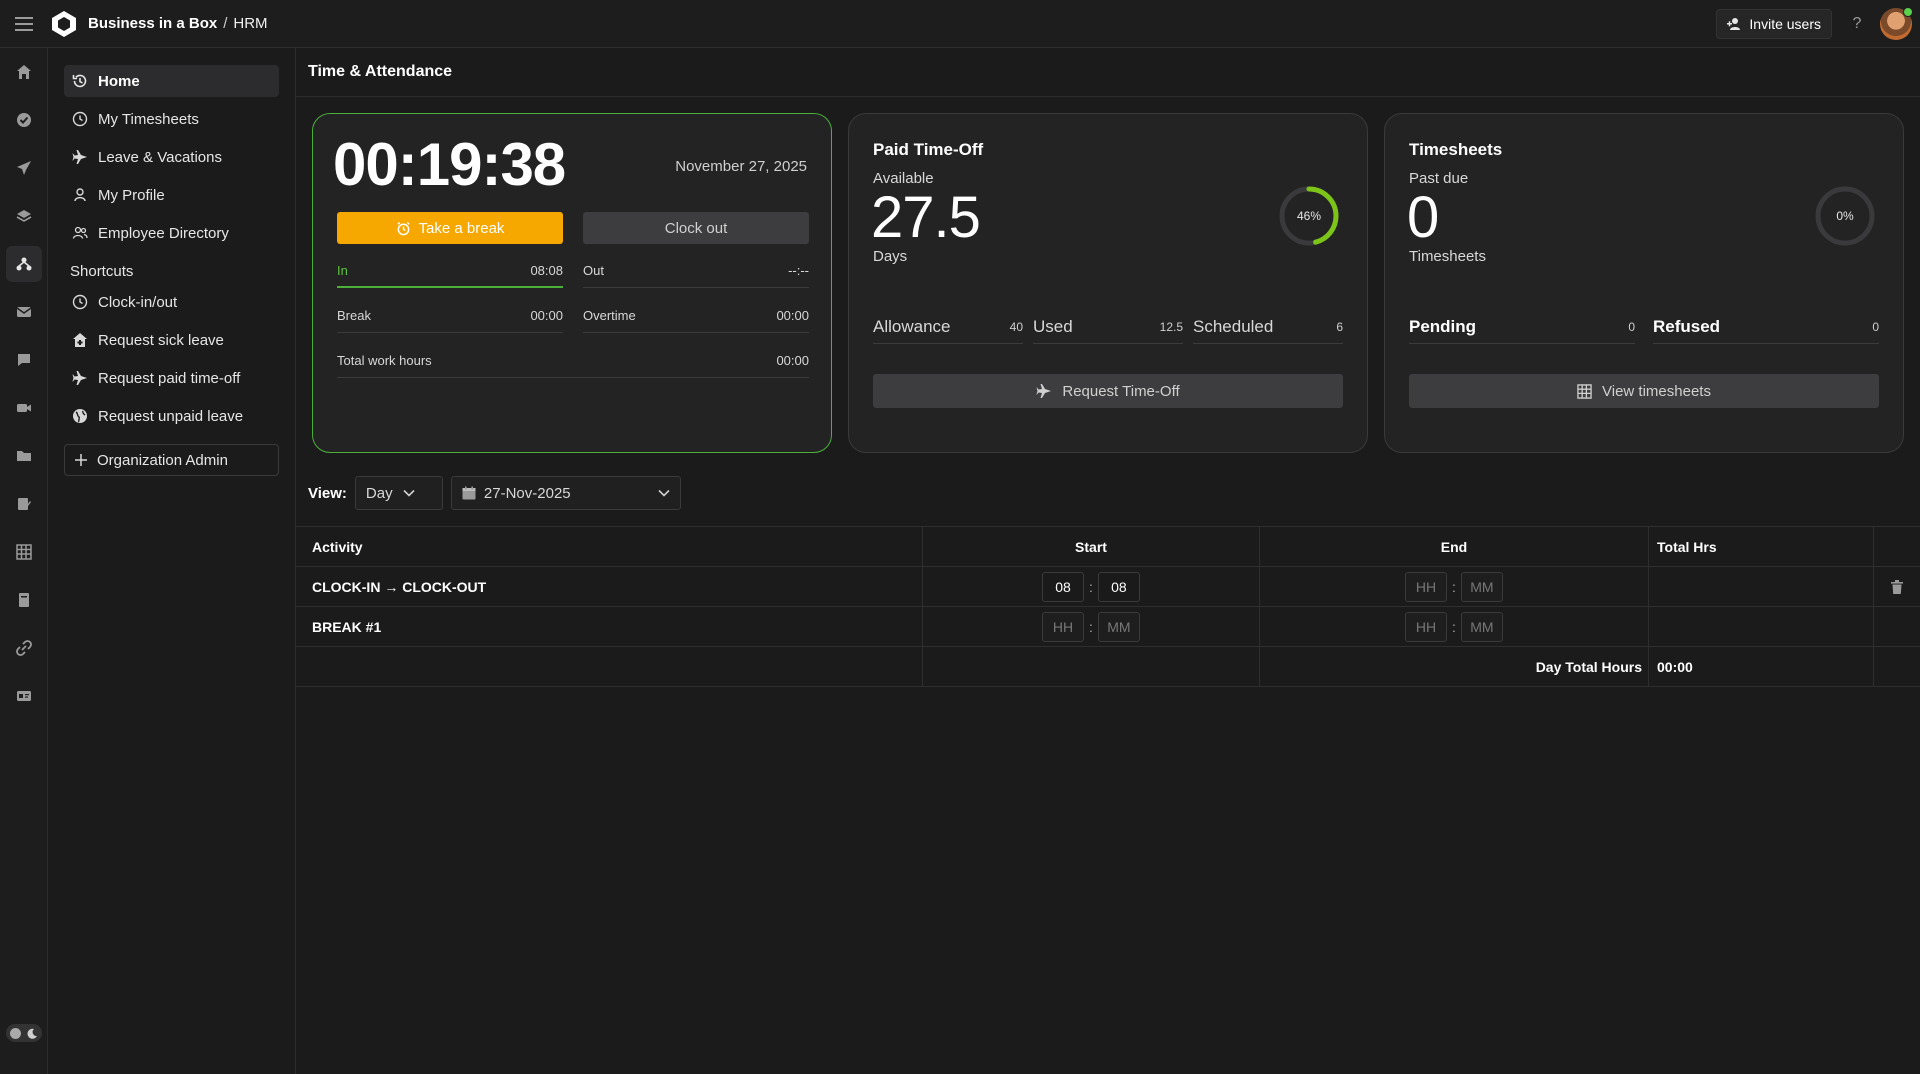 This screenshot has height=1074, width=1920. What do you see at coordinates (1897, 546) in the screenshot?
I see `header-actions` at bounding box center [1897, 546].